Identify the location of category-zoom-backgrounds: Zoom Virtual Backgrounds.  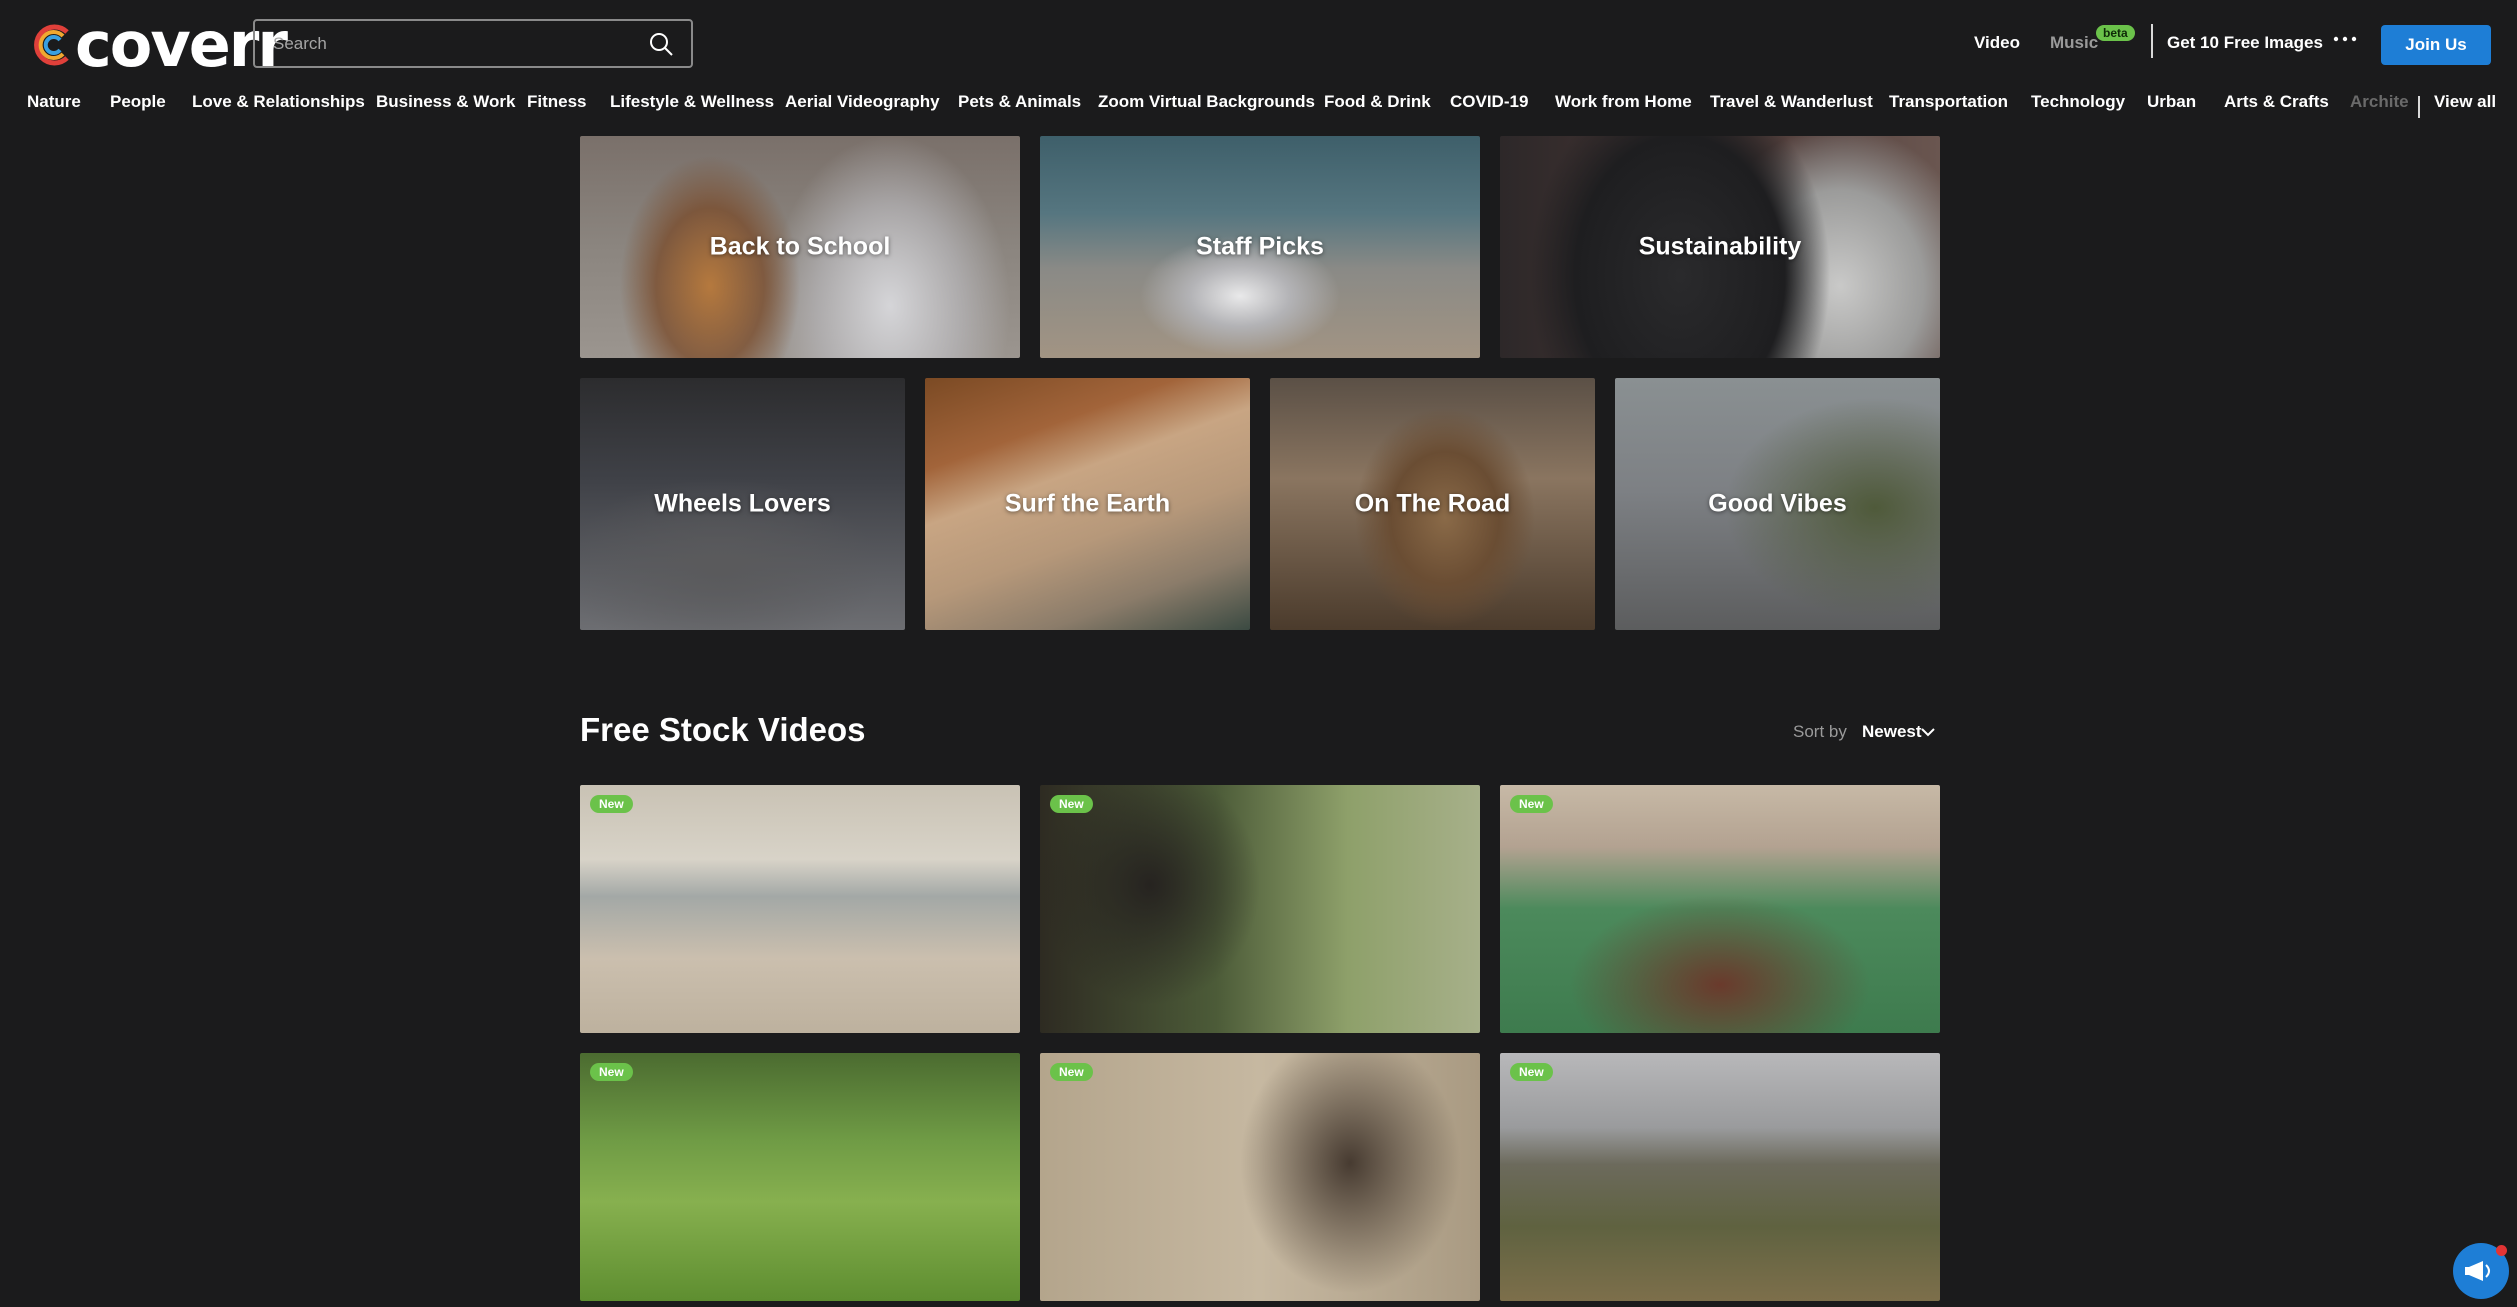
(1206, 102).